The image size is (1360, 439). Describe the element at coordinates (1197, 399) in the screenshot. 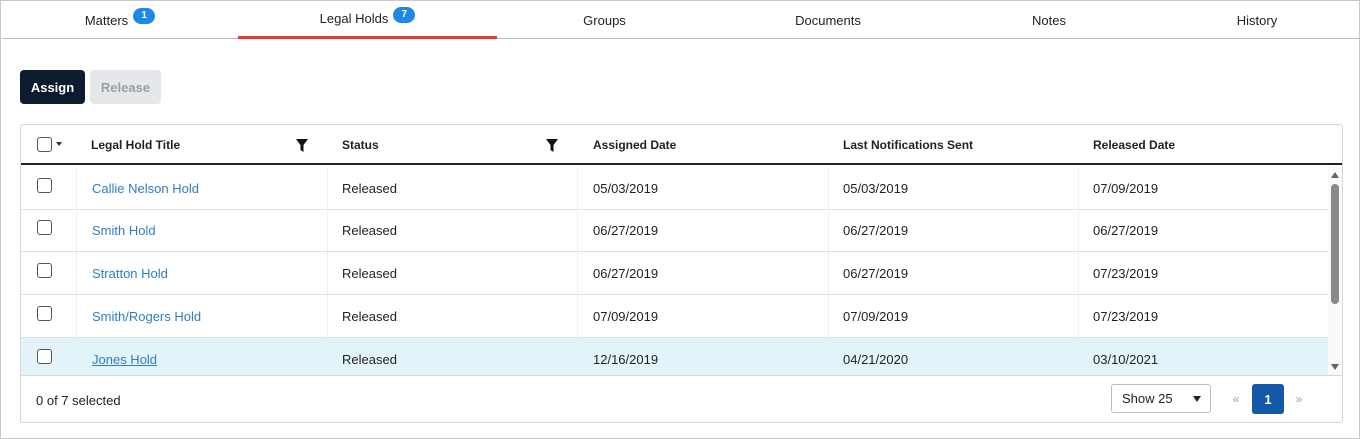

I see `dropdown-arrow-icon` at that location.